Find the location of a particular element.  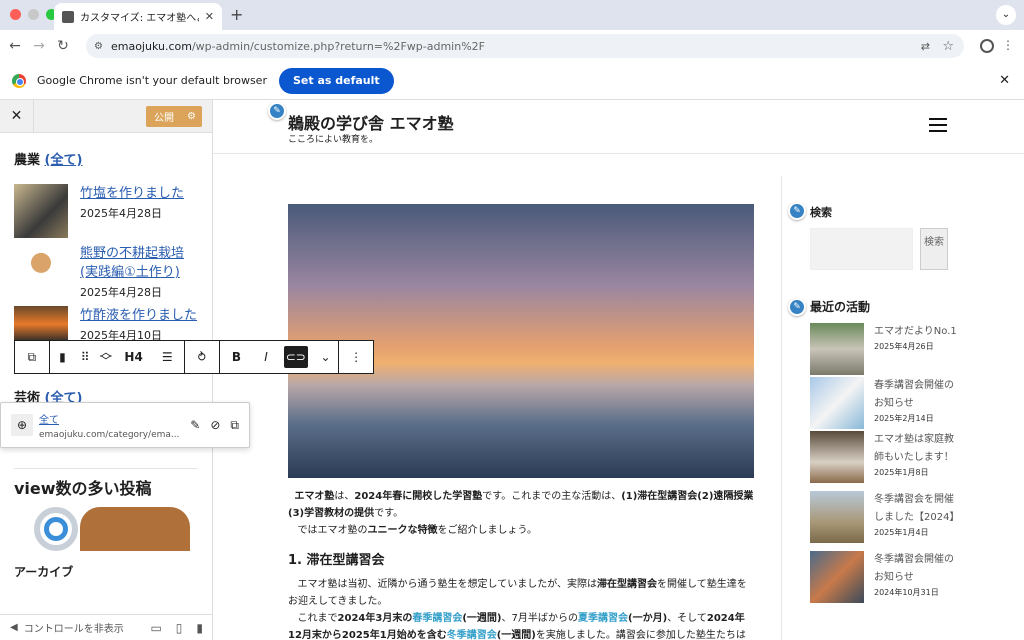

hide-controls-label: コントロールを非表示 is located at coordinates (74, 627).